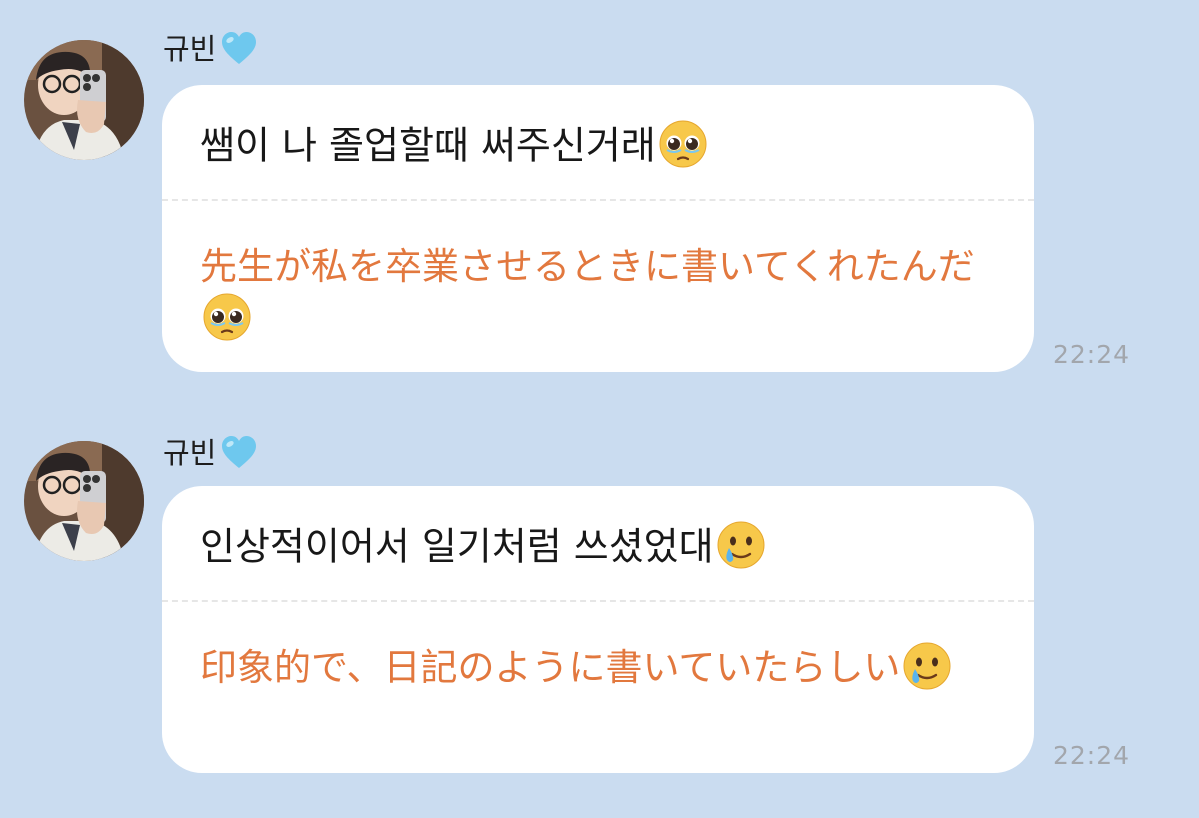  Describe the element at coordinates (428, 145) in the screenshot. I see `message-text-content: 쌤이 나 졸업할때 써주신거래` at that location.